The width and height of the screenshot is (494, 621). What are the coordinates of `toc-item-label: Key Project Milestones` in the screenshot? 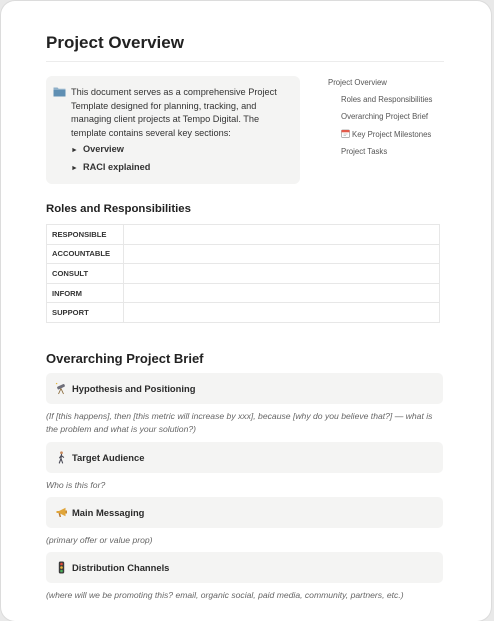 It's located at (392, 134).